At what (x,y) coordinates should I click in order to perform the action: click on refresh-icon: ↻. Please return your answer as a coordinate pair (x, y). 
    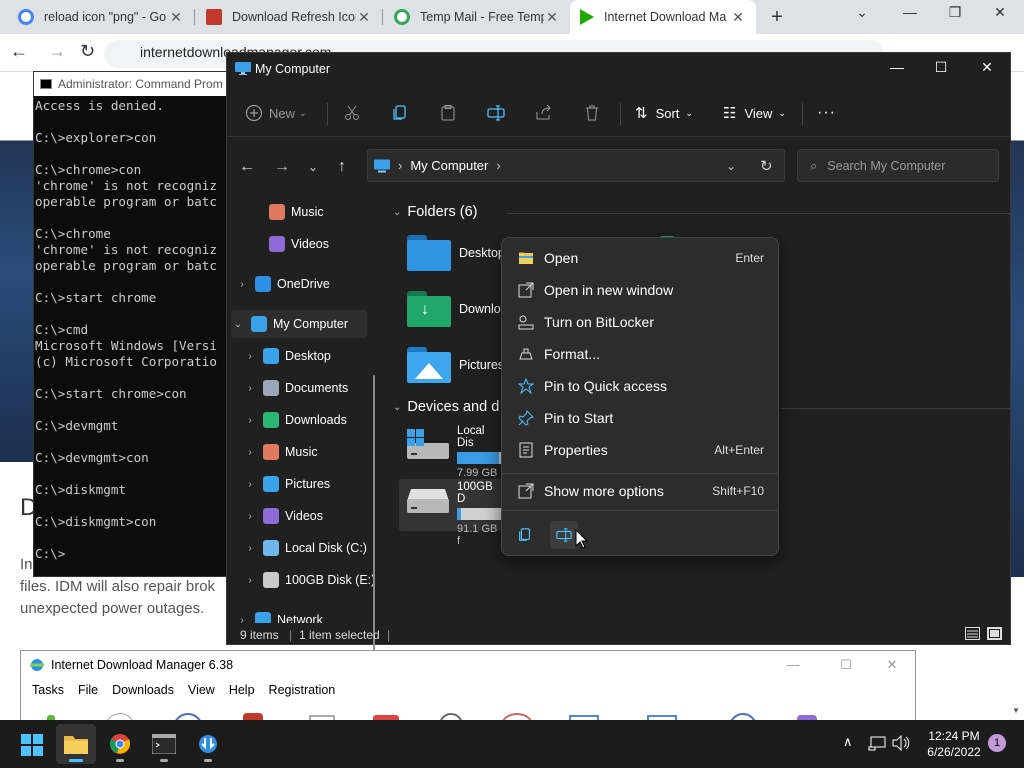
    Looking at the image, I should click on (766, 166).